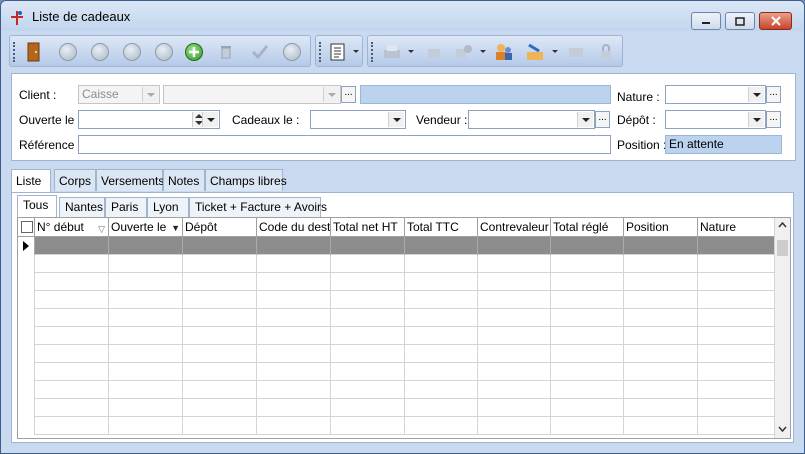  I want to click on transfer-button, so click(464, 52).